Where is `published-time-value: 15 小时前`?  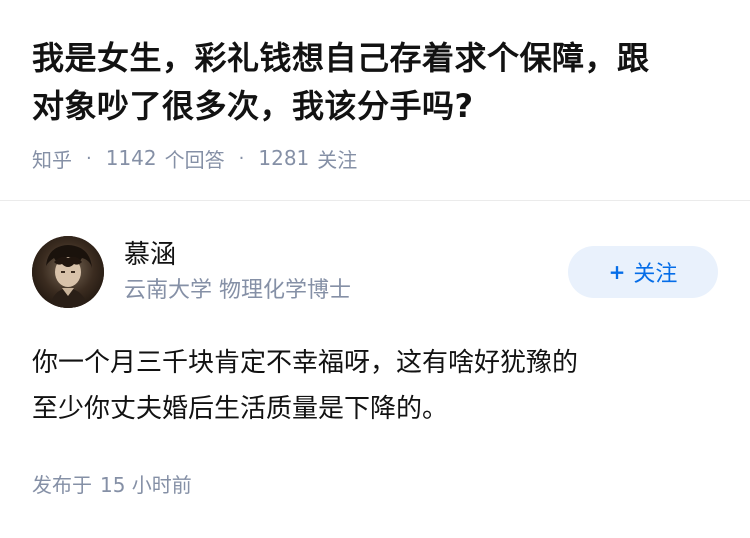
published-time-value: 15 小时前 is located at coordinates (146, 485).